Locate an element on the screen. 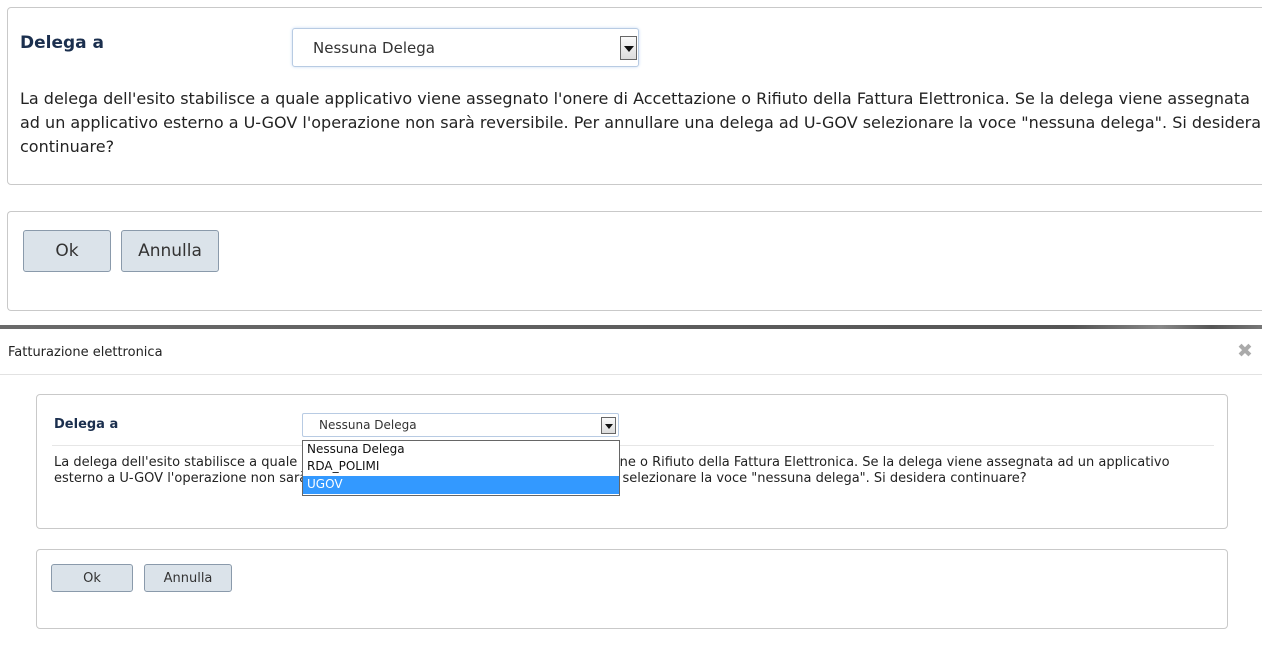 The width and height of the screenshot is (1262, 661). option-rda-polimi: RDA_POLIMI is located at coordinates (461, 466).